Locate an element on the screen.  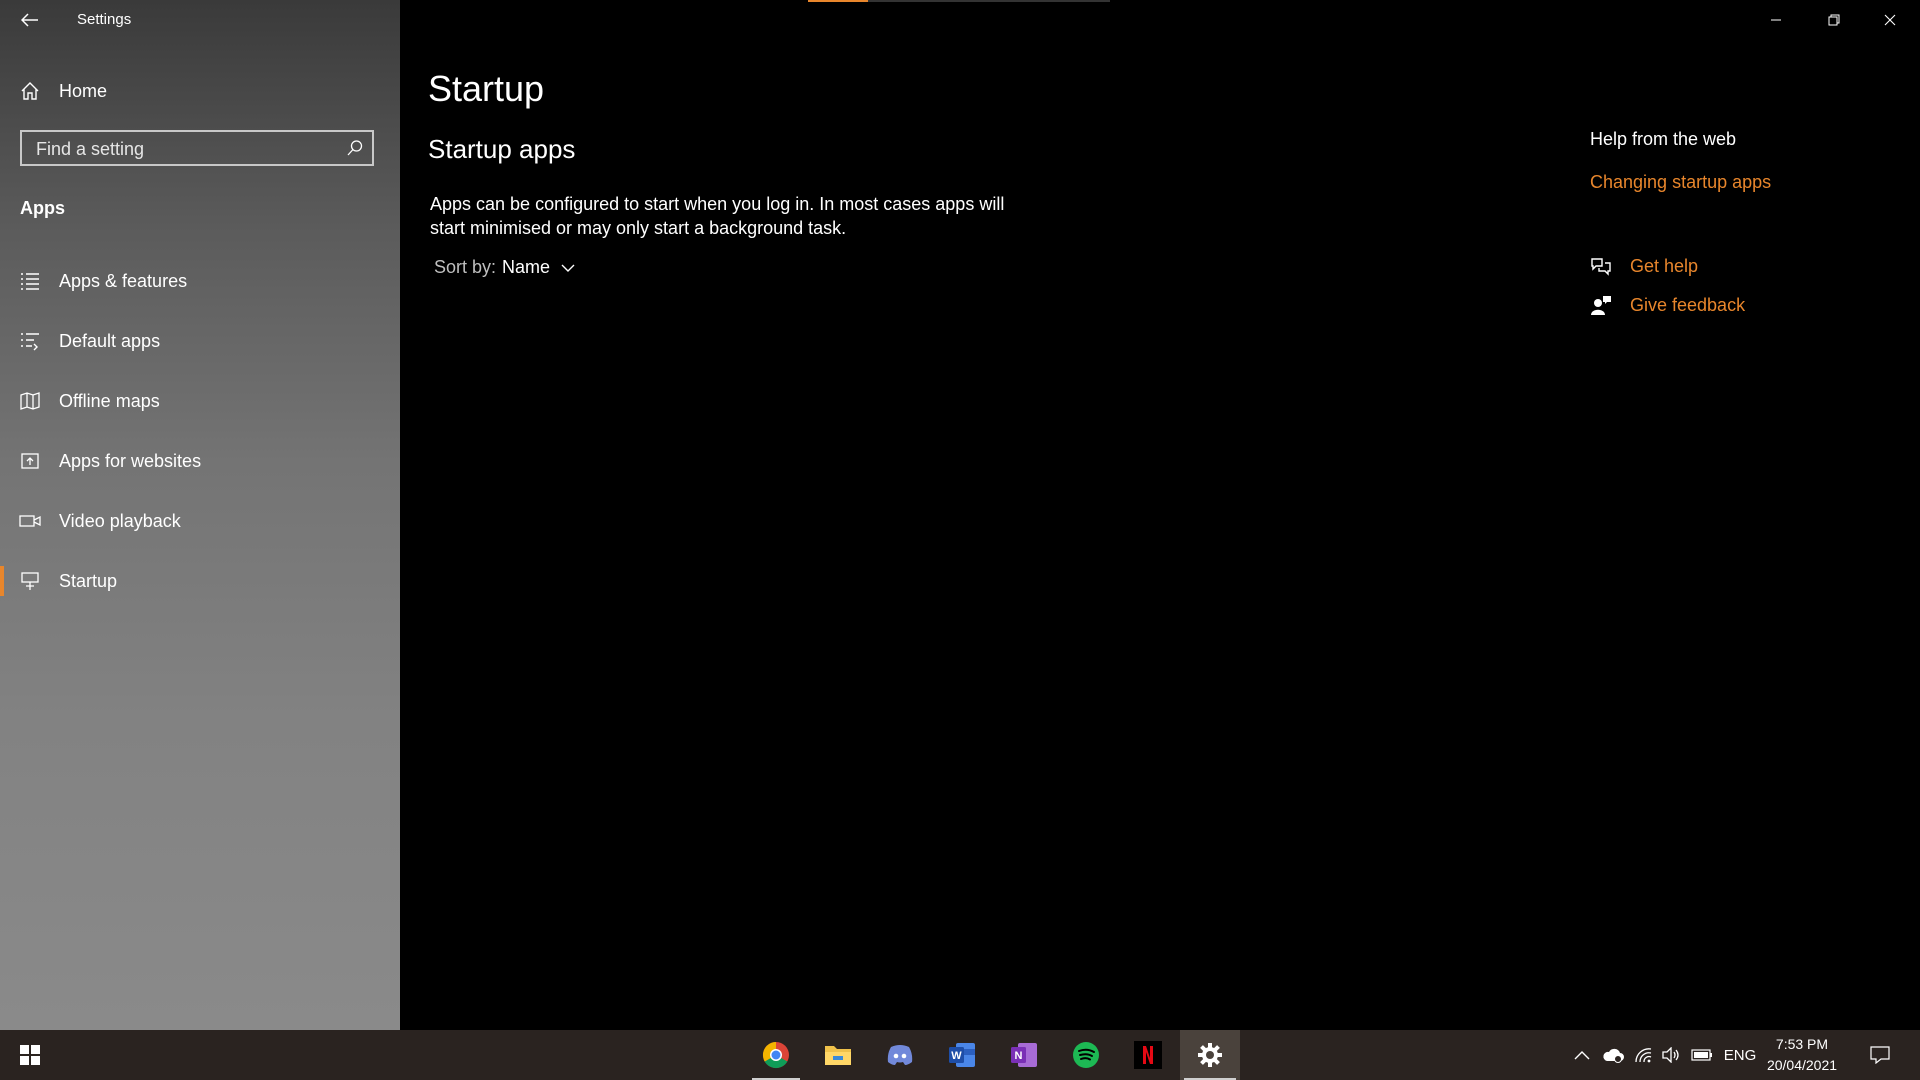
search-box is located at coordinates (197, 148).